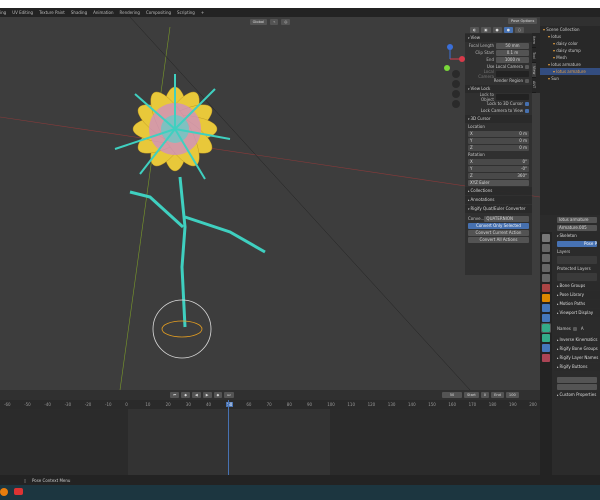 This screenshot has width=600, height=500. Describe the element at coordinates (485, 395) in the screenshot. I see `start-frame-field: 0` at that location.